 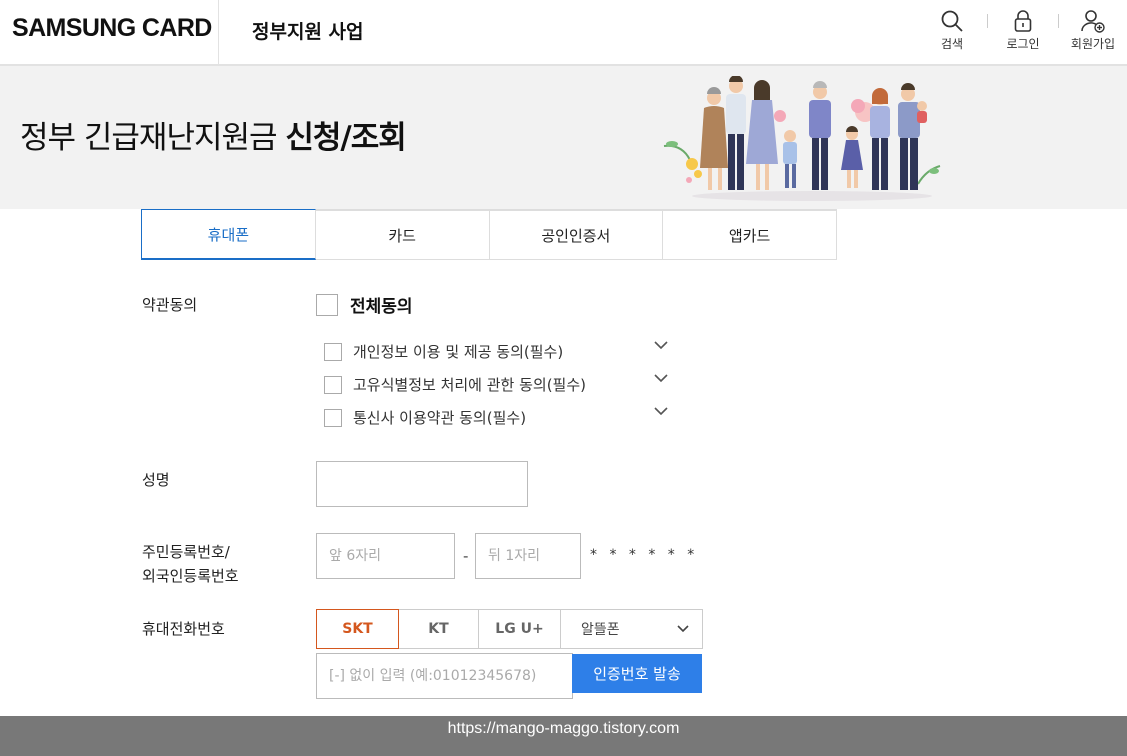 What do you see at coordinates (563, 728) in the screenshot?
I see `watermark-text: https://mango-maggo.tistory.com` at bounding box center [563, 728].